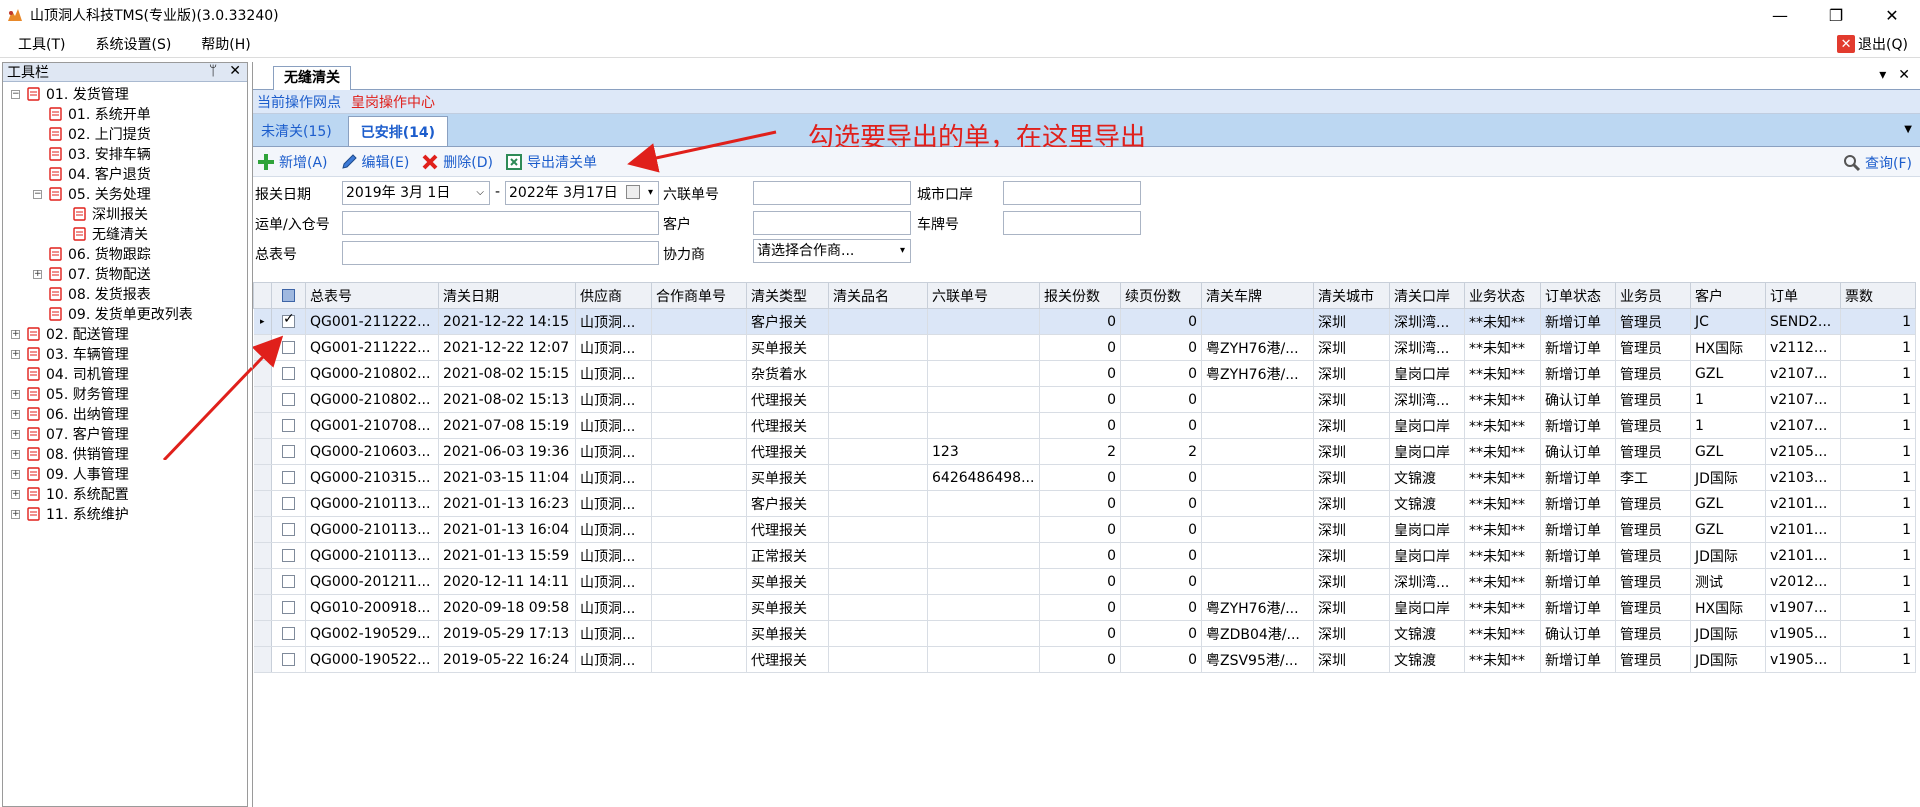 This screenshot has width=1920, height=807. I want to click on column-header: 总表号, so click(372, 295).